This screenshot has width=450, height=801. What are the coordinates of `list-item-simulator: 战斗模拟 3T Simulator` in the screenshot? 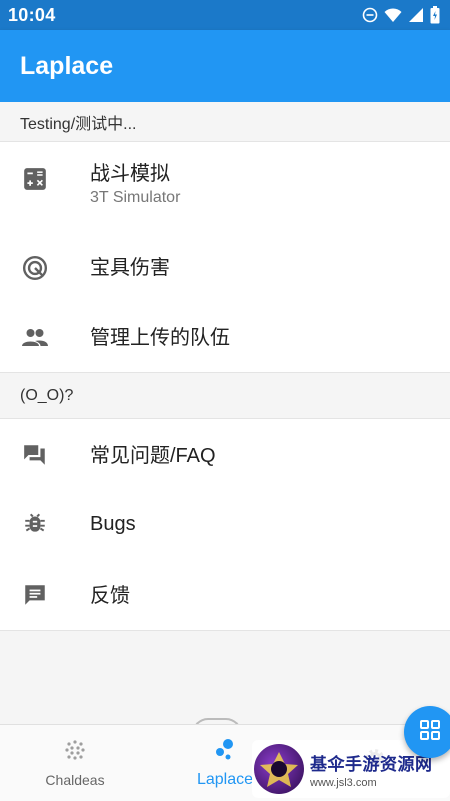 It's located at (225, 180).